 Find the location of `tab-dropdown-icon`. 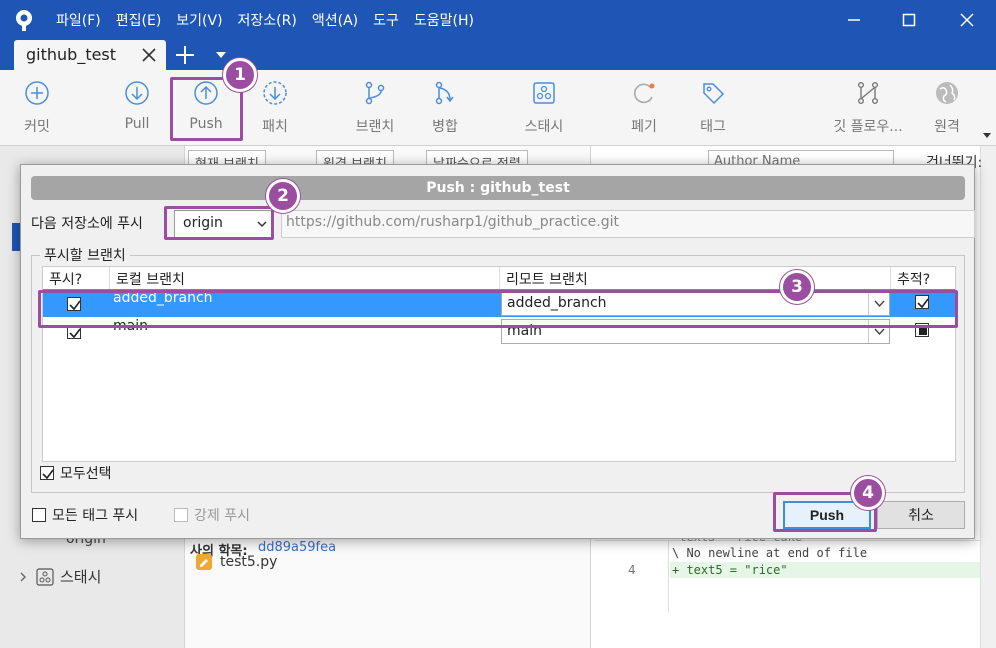

tab-dropdown-icon is located at coordinates (221, 55).